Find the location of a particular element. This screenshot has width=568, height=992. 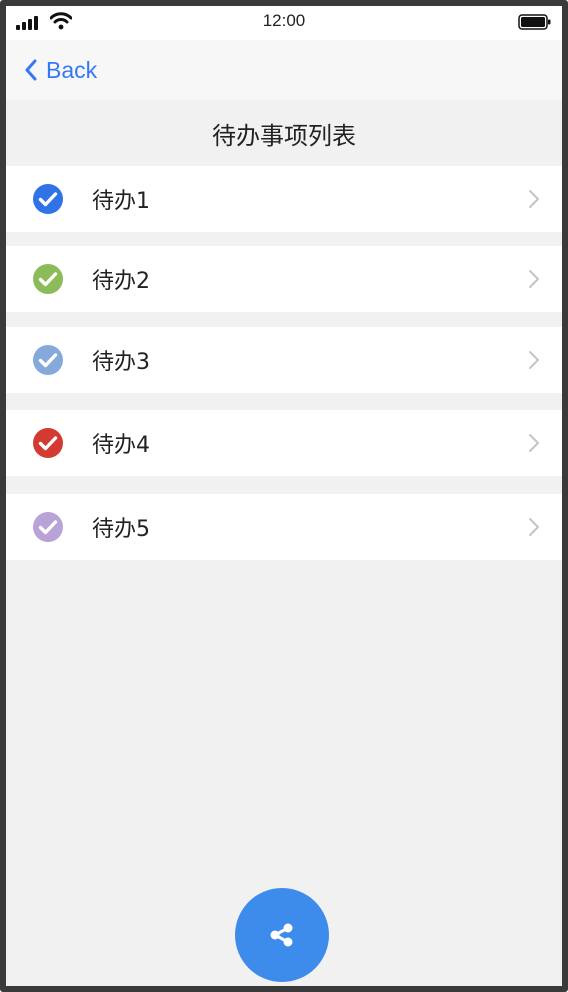

todo-item-1: 待办1 is located at coordinates (284, 199).